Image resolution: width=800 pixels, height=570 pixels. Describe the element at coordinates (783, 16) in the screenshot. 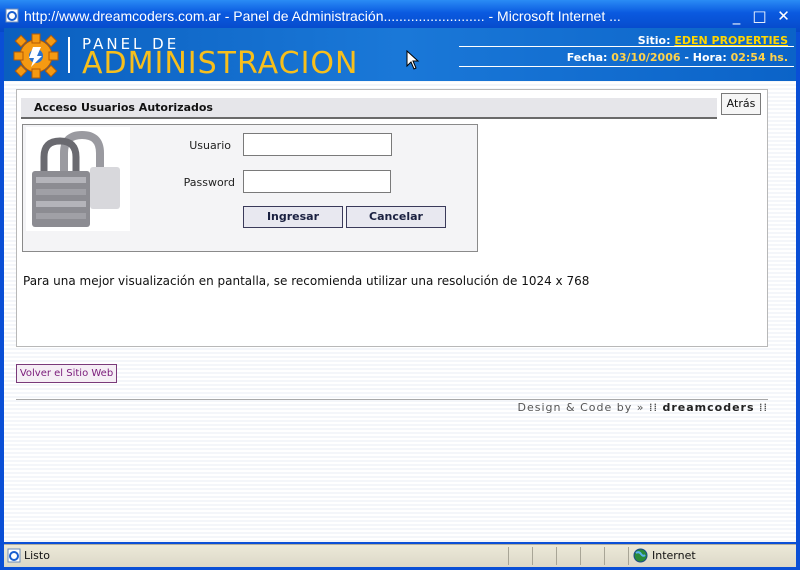

I see `close-button: ✕` at that location.